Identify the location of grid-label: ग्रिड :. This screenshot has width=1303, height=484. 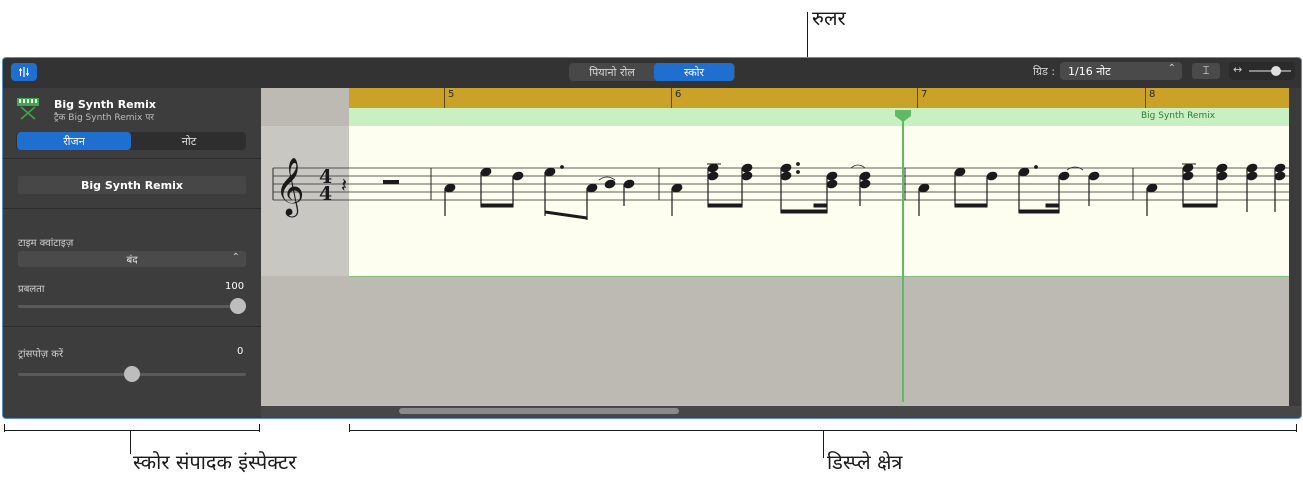
(1044, 71).